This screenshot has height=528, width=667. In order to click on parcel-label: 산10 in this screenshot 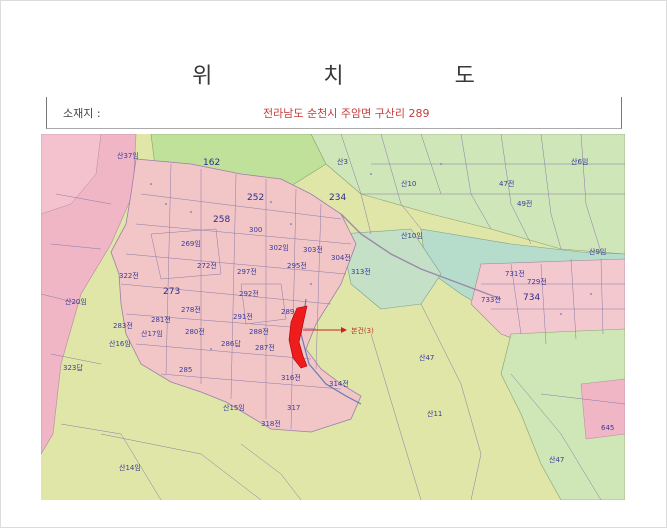, I will do `click(408, 183)`.